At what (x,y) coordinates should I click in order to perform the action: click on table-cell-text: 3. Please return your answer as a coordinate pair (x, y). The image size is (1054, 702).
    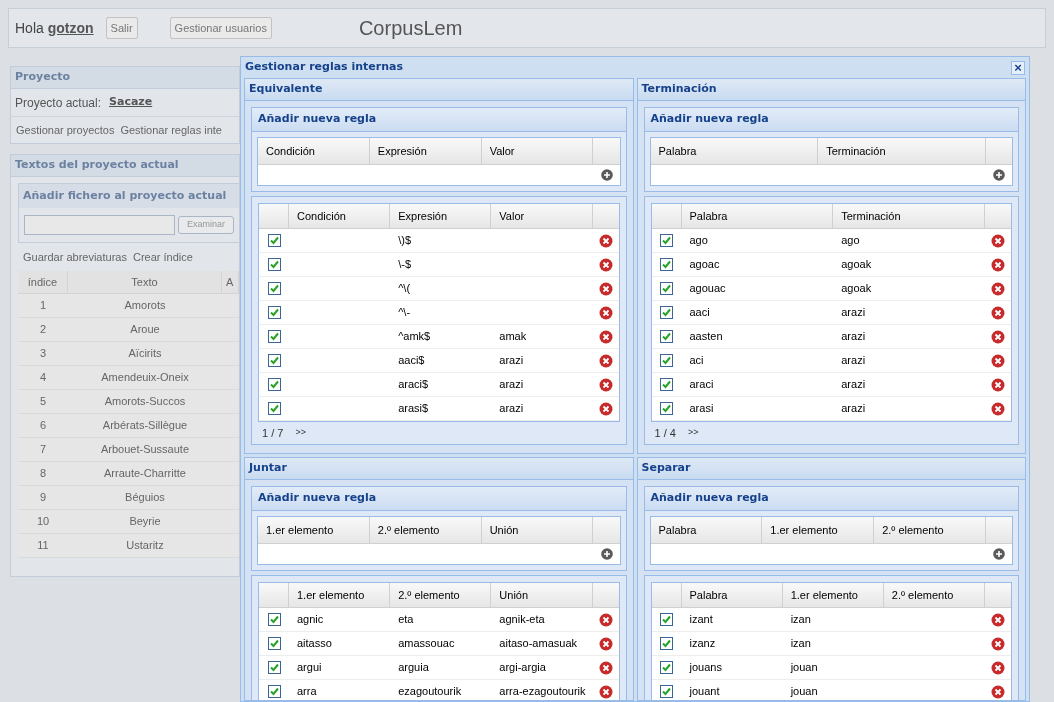
    Looking at the image, I should click on (43, 354).